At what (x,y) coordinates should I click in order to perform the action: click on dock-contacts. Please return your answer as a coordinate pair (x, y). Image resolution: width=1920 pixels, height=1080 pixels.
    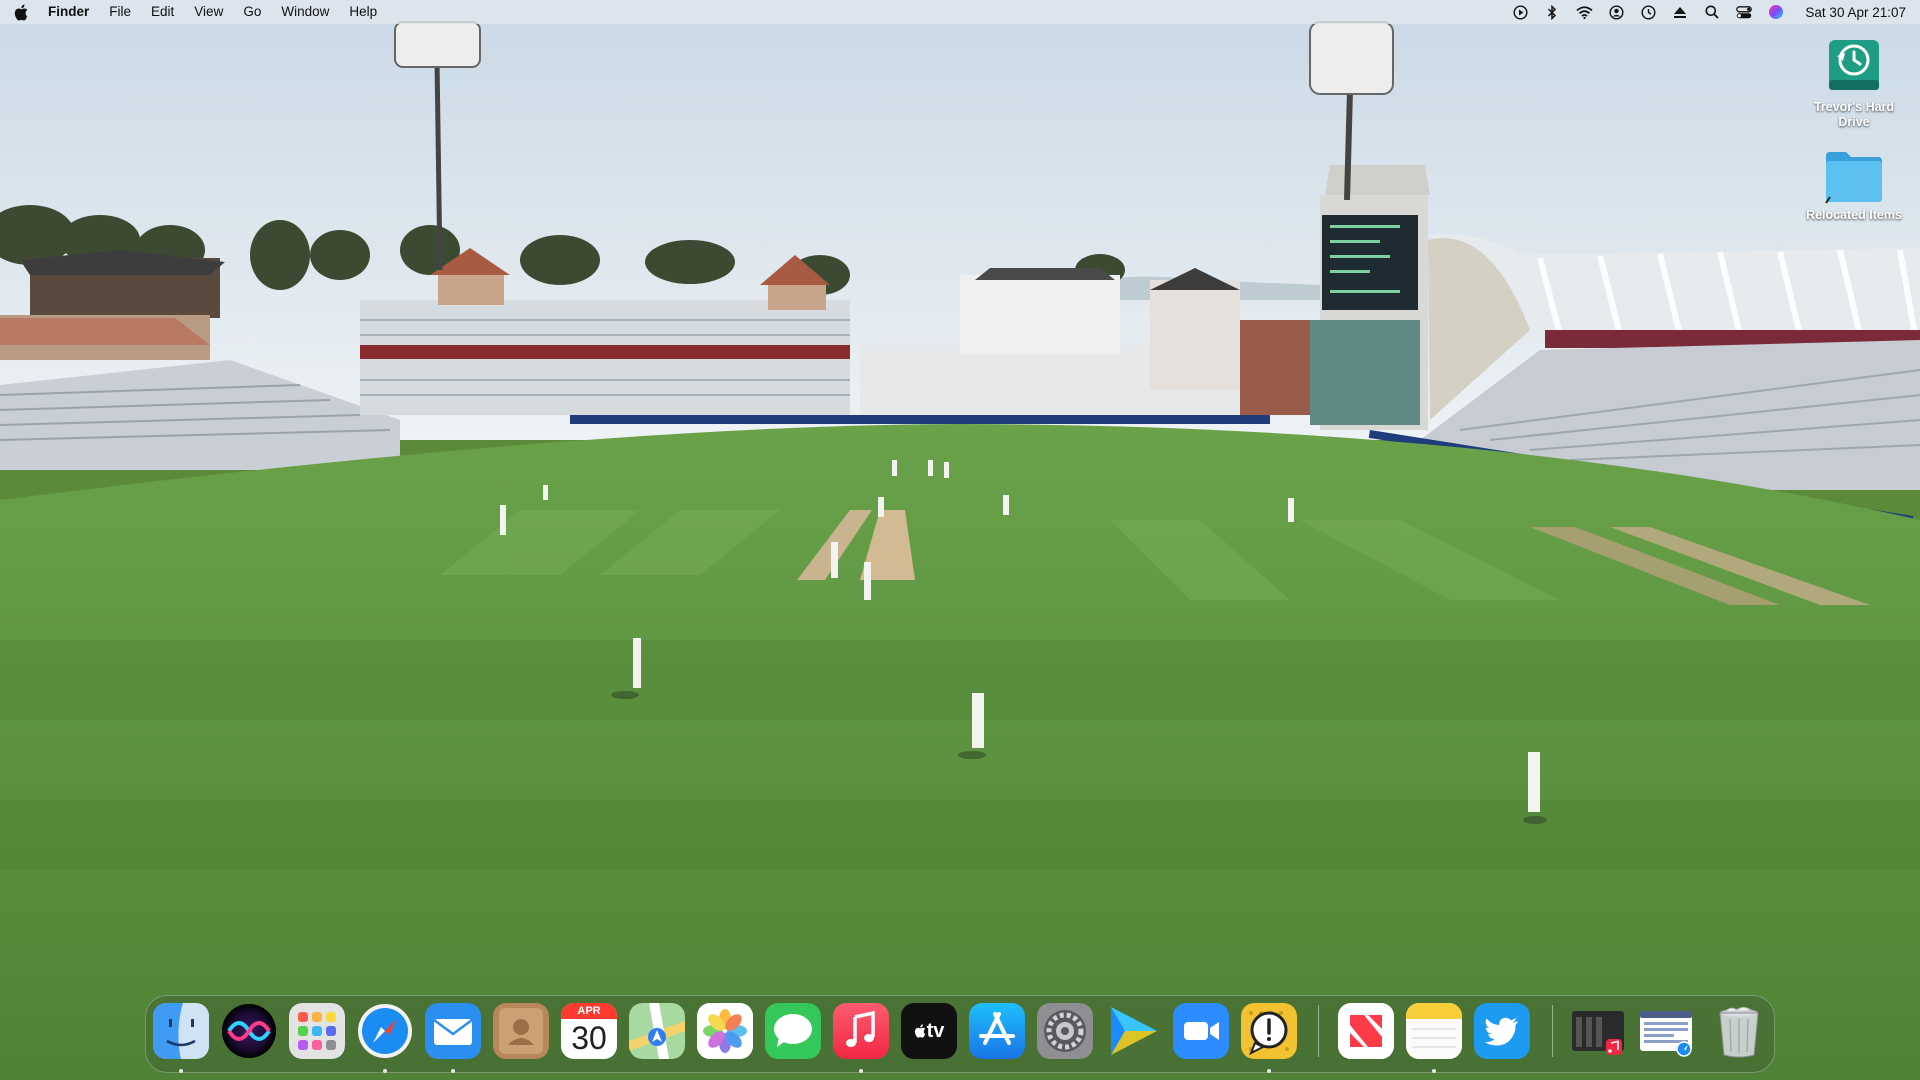
    Looking at the image, I should click on (521, 1031).